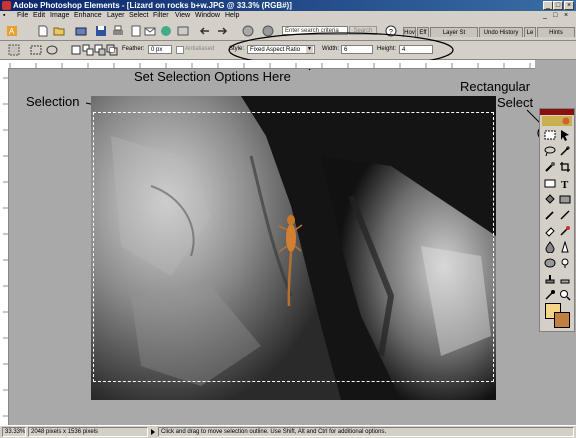 The image size is (576, 438). Describe the element at coordinates (562, 320) in the screenshot. I see `background-color-swatch` at that location.